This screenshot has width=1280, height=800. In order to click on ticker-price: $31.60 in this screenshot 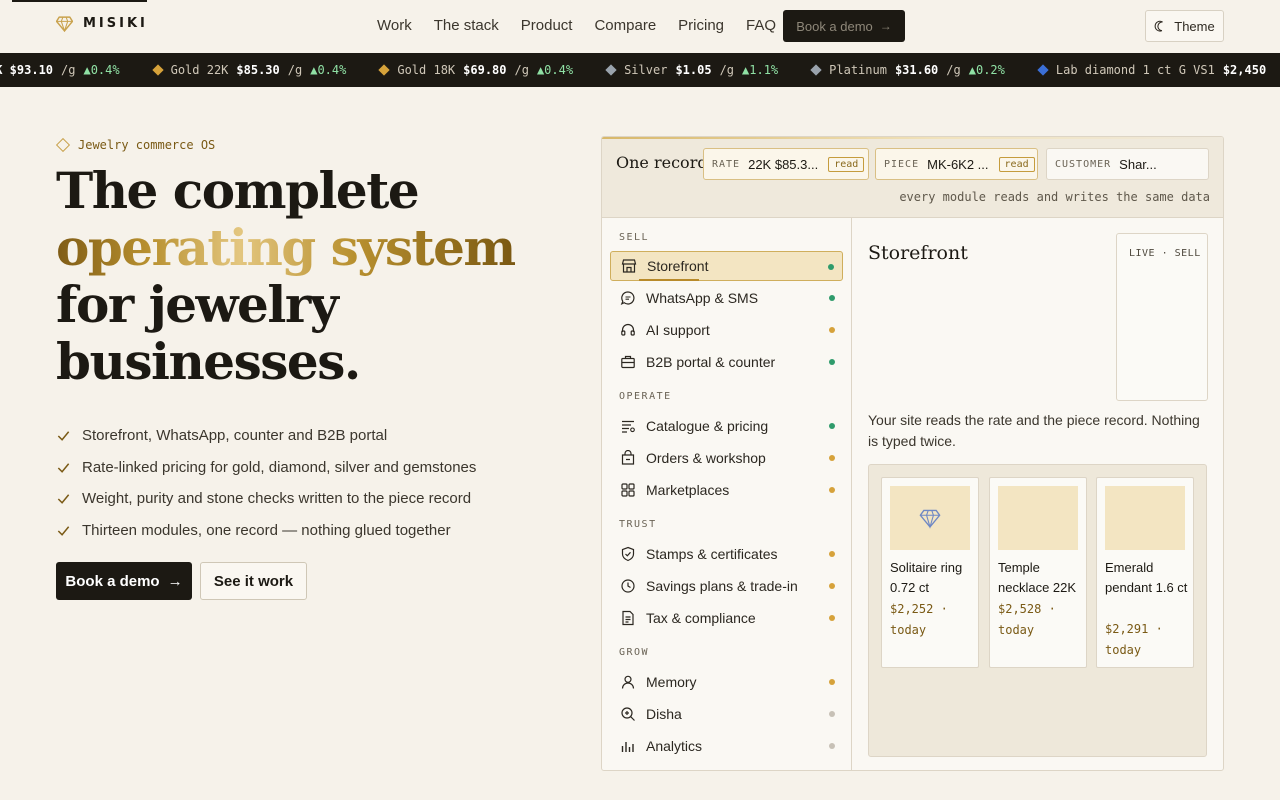, I will do `click(916, 70)`.